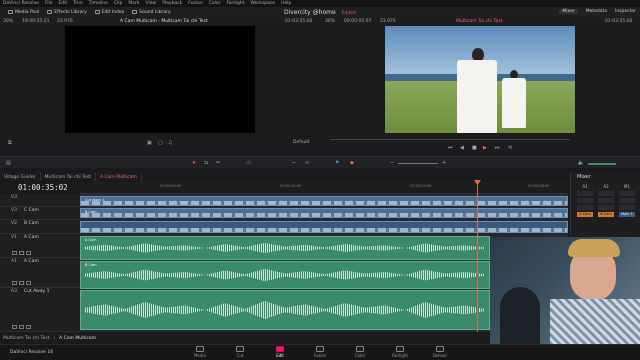 The height and width of the screenshot is (360, 640). Describe the element at coordinates (91, 264) in the screenshot. I see `clip-label: B Cam` at that location.